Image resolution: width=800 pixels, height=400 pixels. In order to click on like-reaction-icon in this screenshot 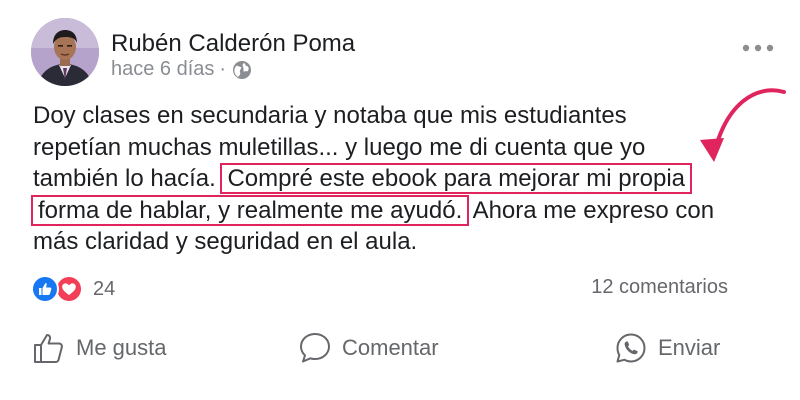, I will do `click(45, 289)`.